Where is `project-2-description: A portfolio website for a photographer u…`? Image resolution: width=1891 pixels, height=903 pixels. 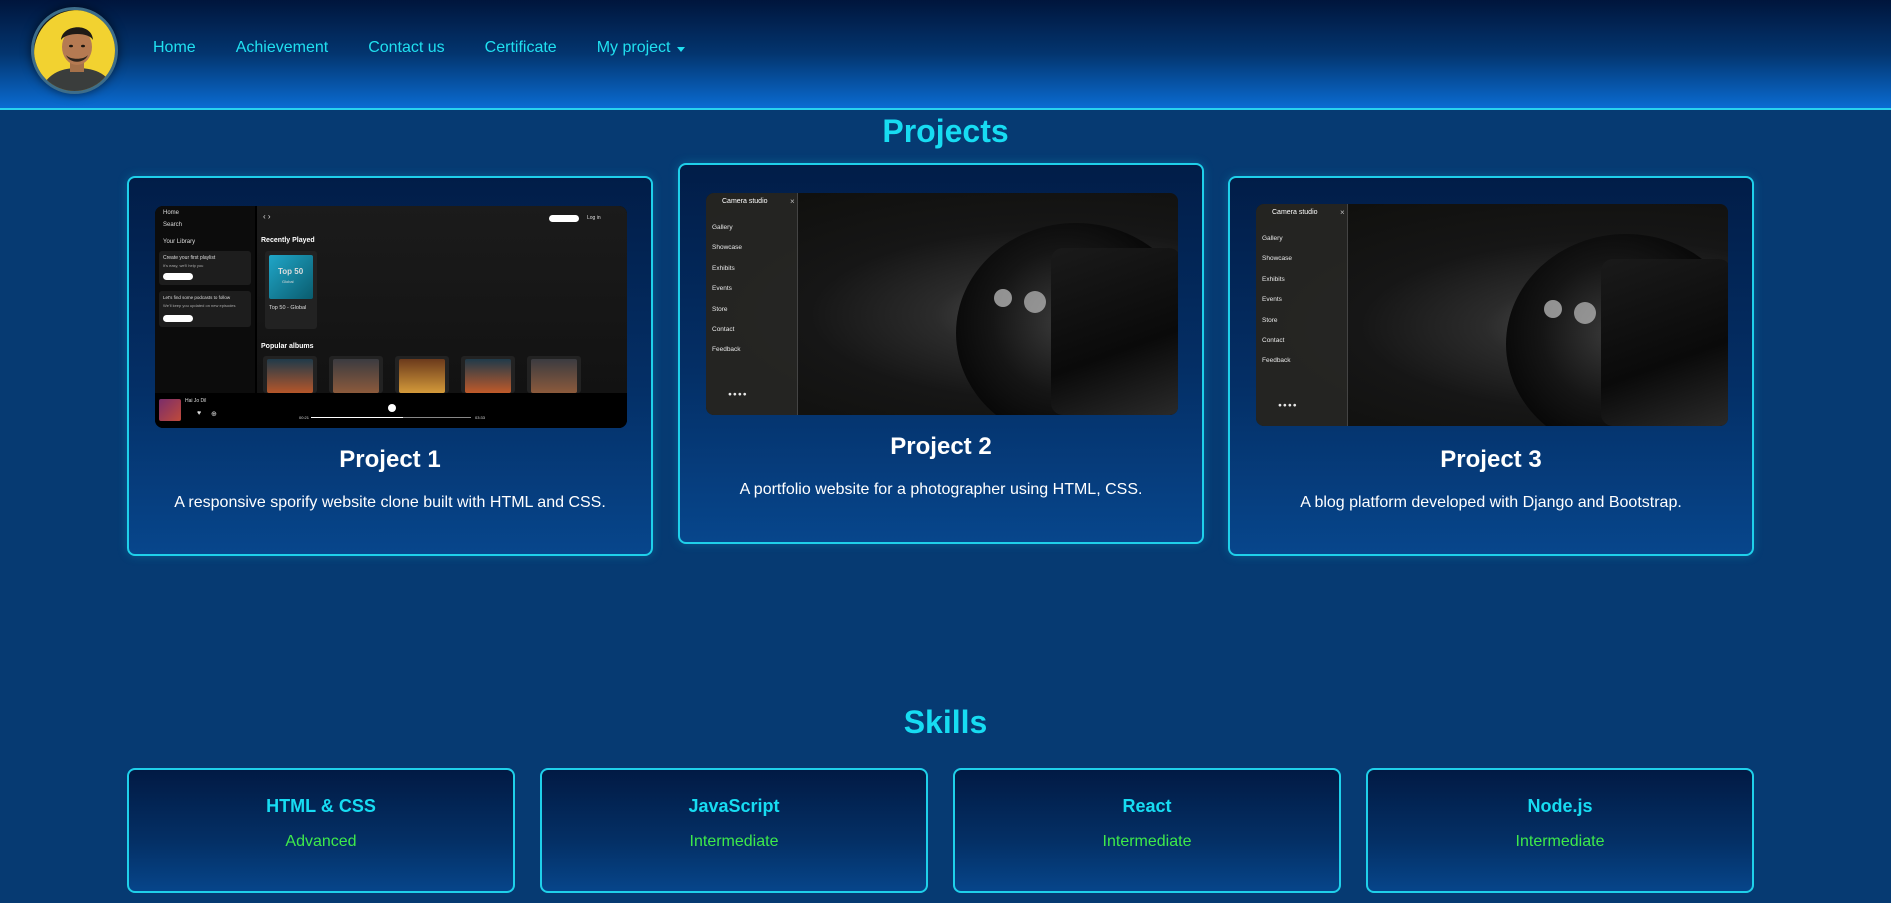
project-2-description: A portfolio website for a photographer u… is located at coordinates (941, 489).